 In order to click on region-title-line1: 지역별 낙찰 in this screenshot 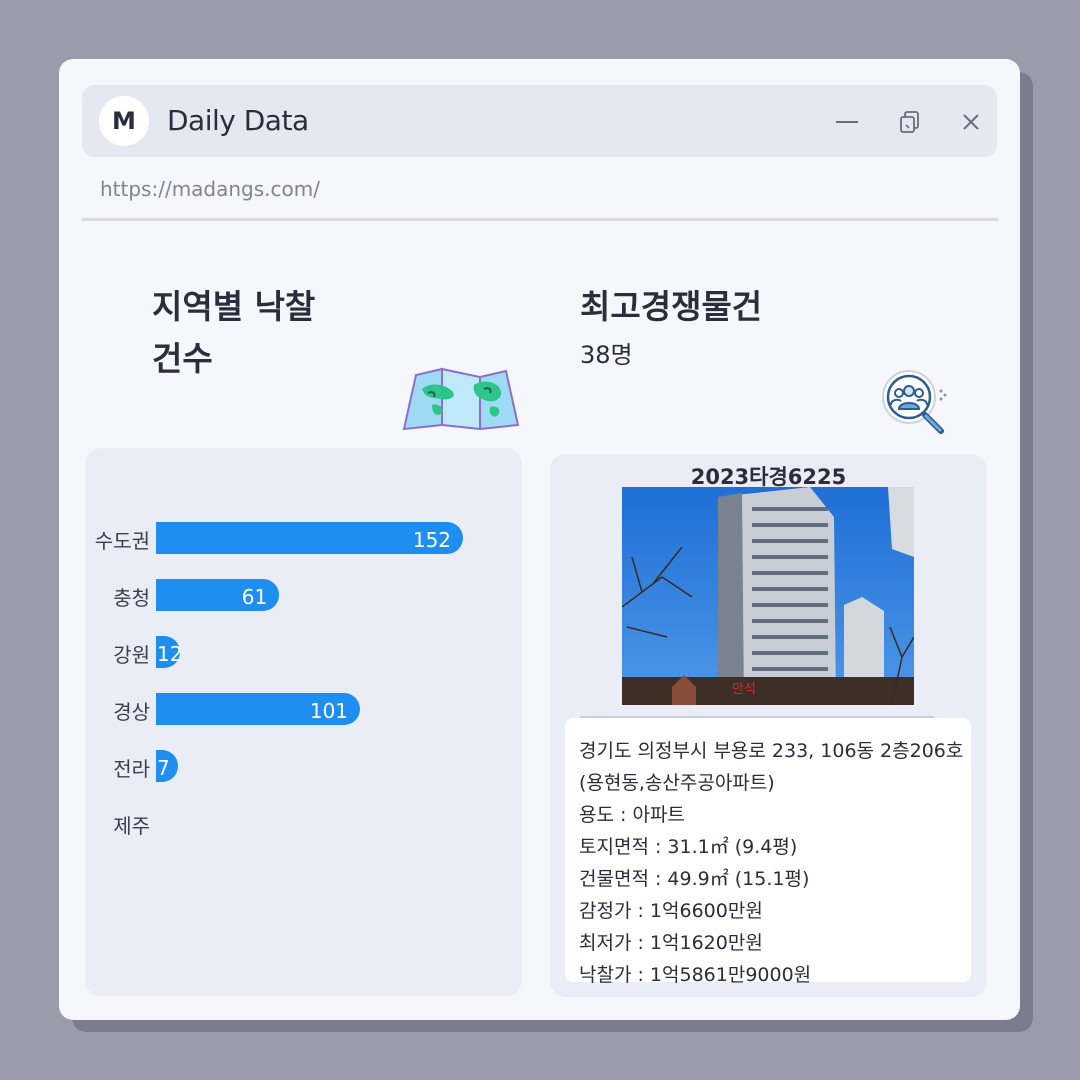, I will do `click(234, 306)`.